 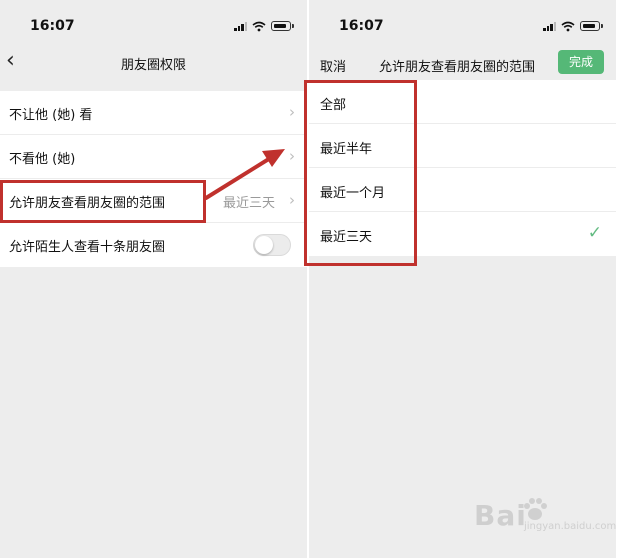 I want to click on highlight-box-options, so click(x=360, y=173).